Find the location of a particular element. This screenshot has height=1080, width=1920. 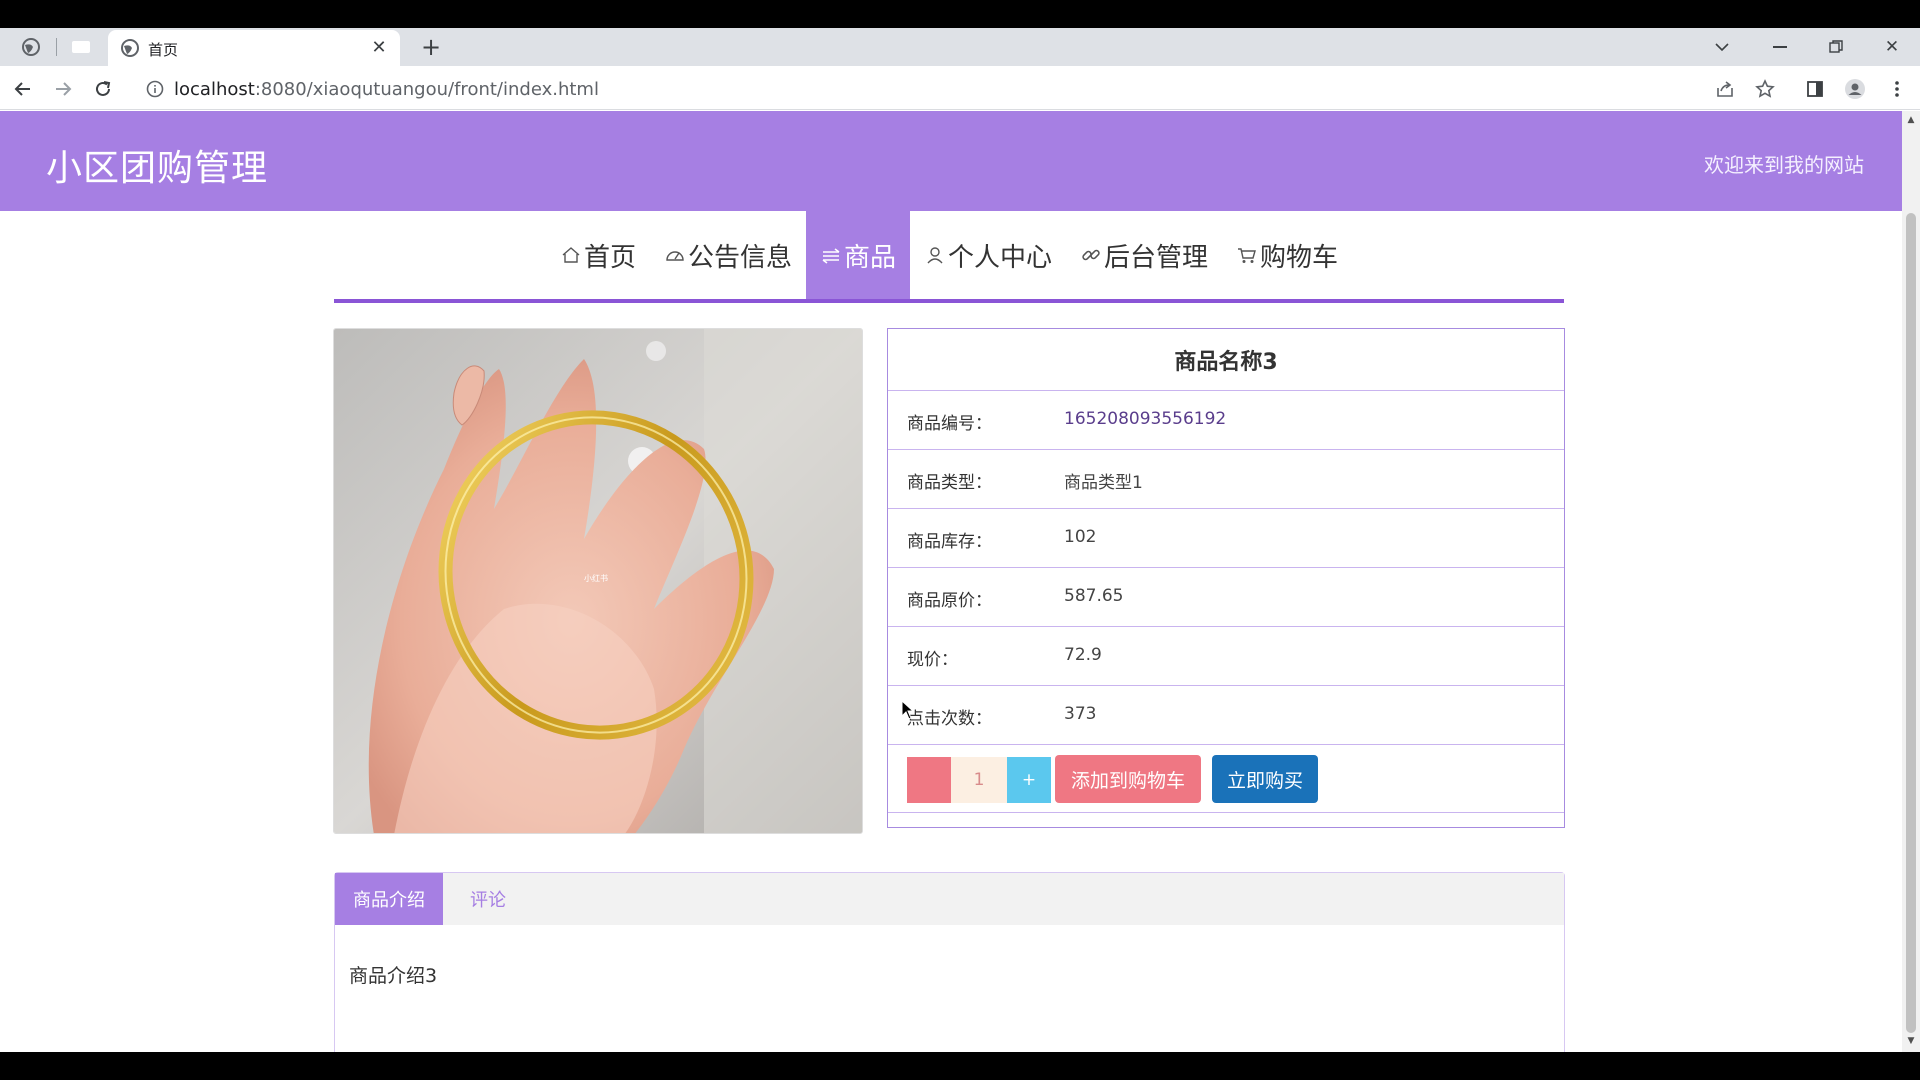

window-close-icon: ✕ is located at coordinates (1892, 47).